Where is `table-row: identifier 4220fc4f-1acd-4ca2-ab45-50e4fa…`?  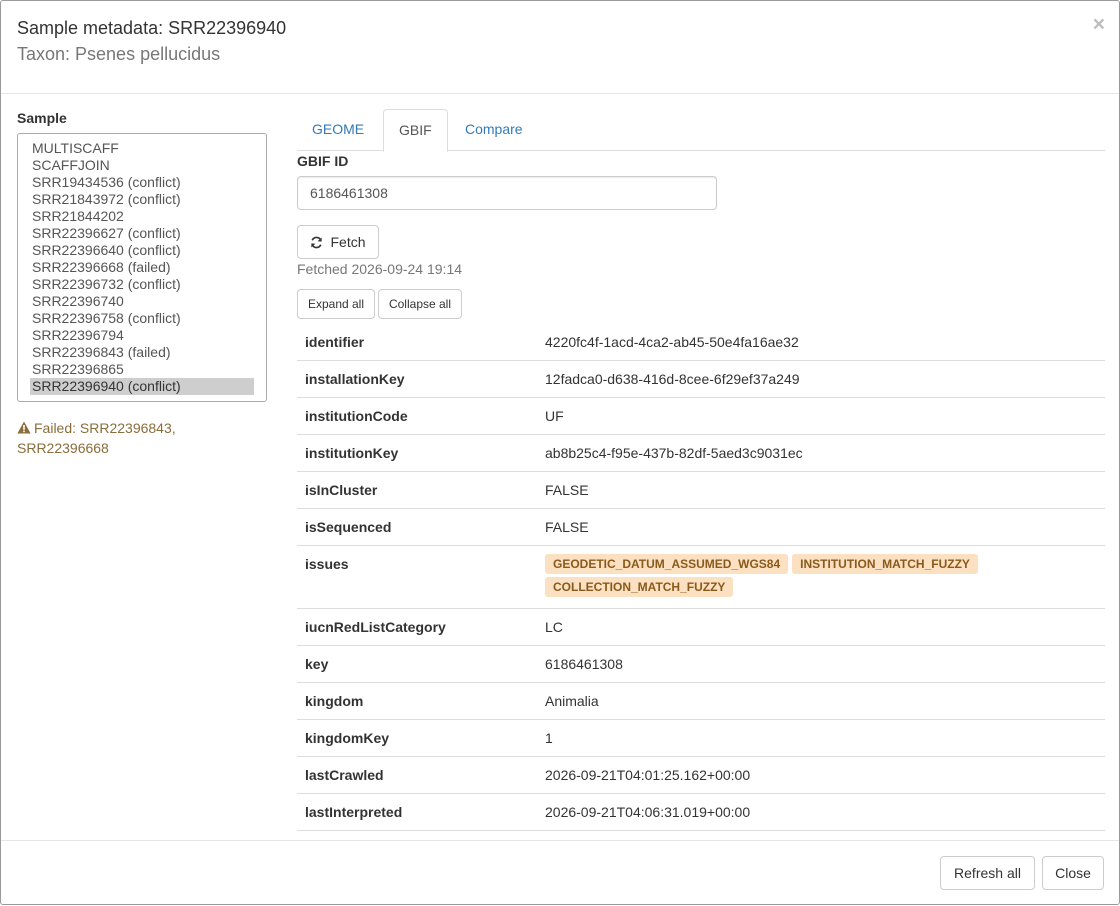
table-row: identifier 4220fc4f-1acd-4ca2-ab45-50e4fa… is located at coordinates (701, 342).